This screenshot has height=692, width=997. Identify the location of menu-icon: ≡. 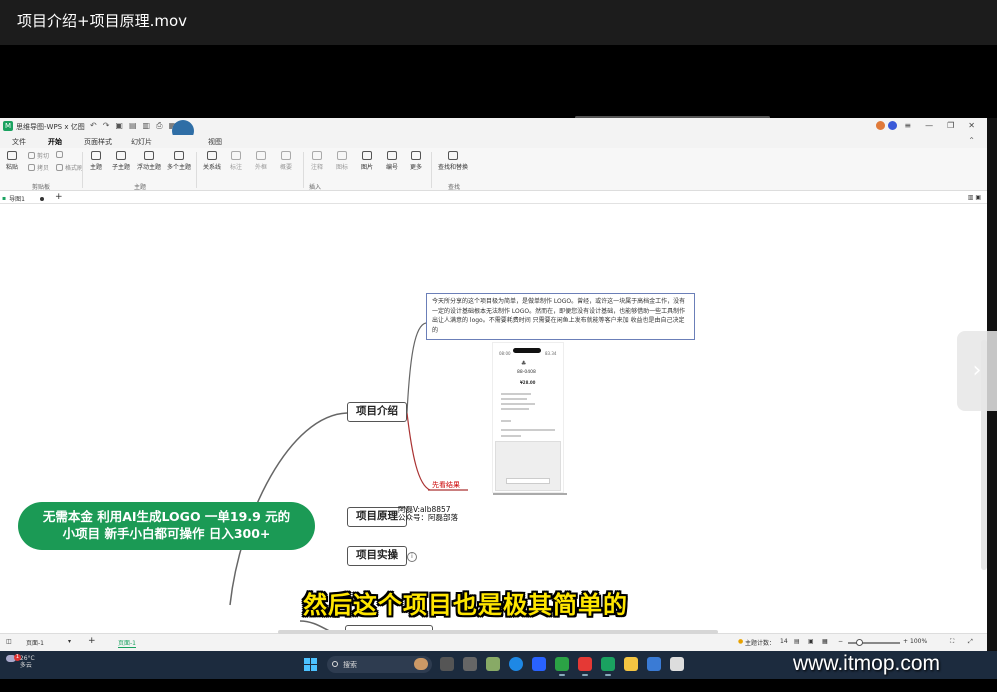
(907, 125).